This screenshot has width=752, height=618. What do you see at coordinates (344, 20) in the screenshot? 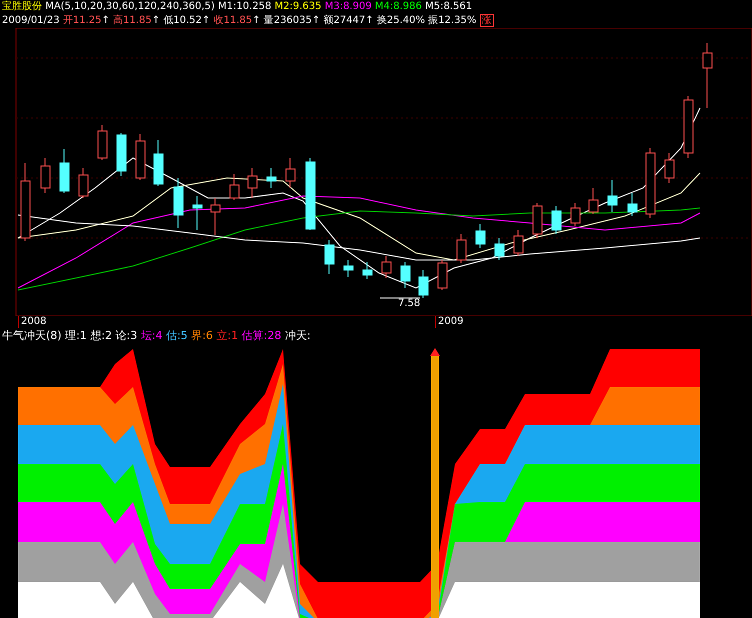
I see `quote-value: 额27447` at bounding box center [344, 20].